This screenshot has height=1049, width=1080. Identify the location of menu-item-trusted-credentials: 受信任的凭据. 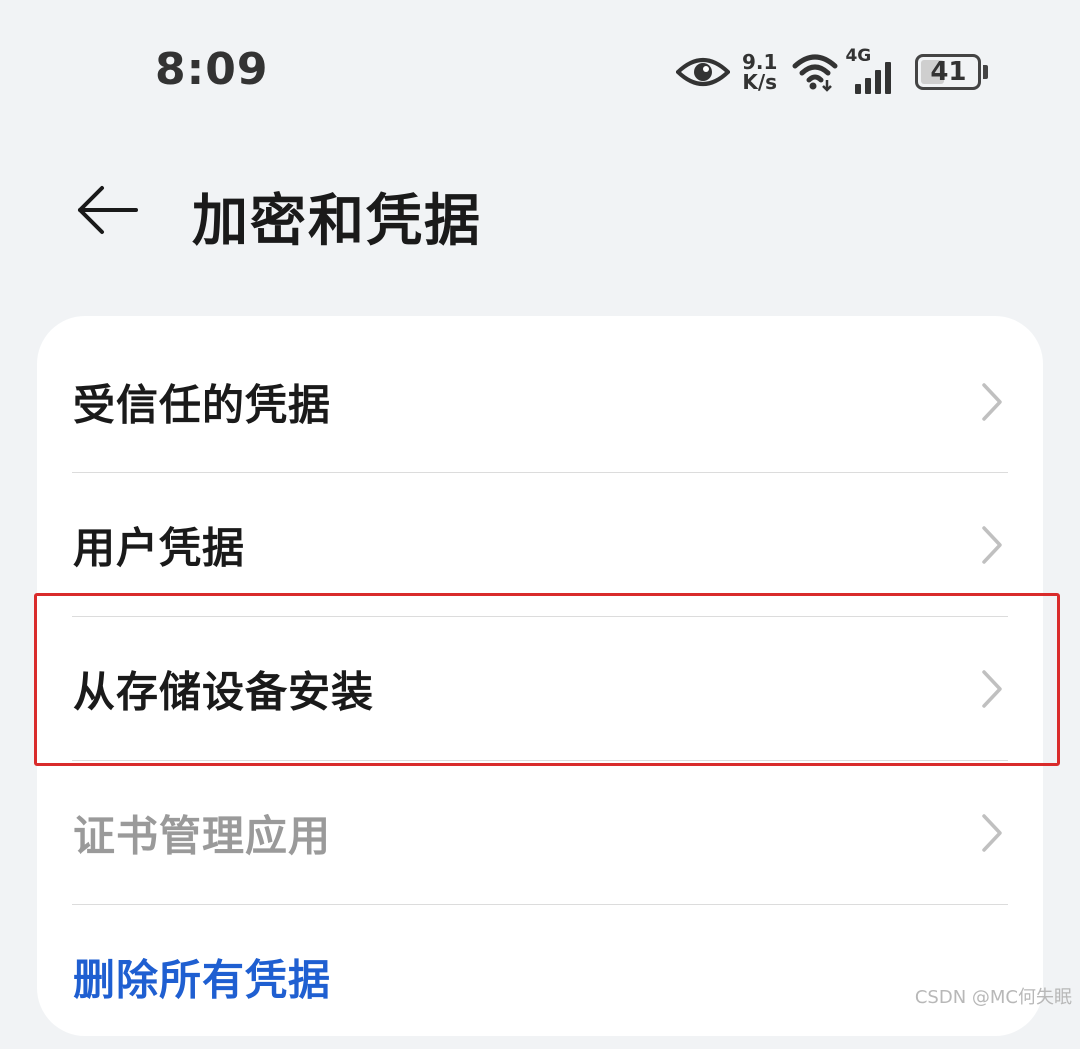
(540, 402).